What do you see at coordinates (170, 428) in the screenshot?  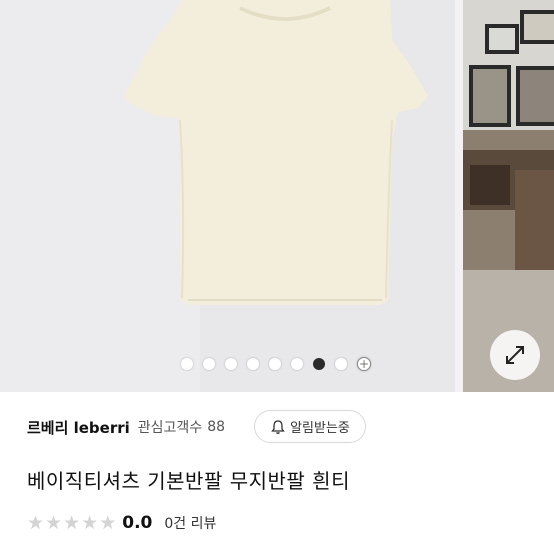 I see `interest-label: 관심고객수` at bounding box center [170, 428].